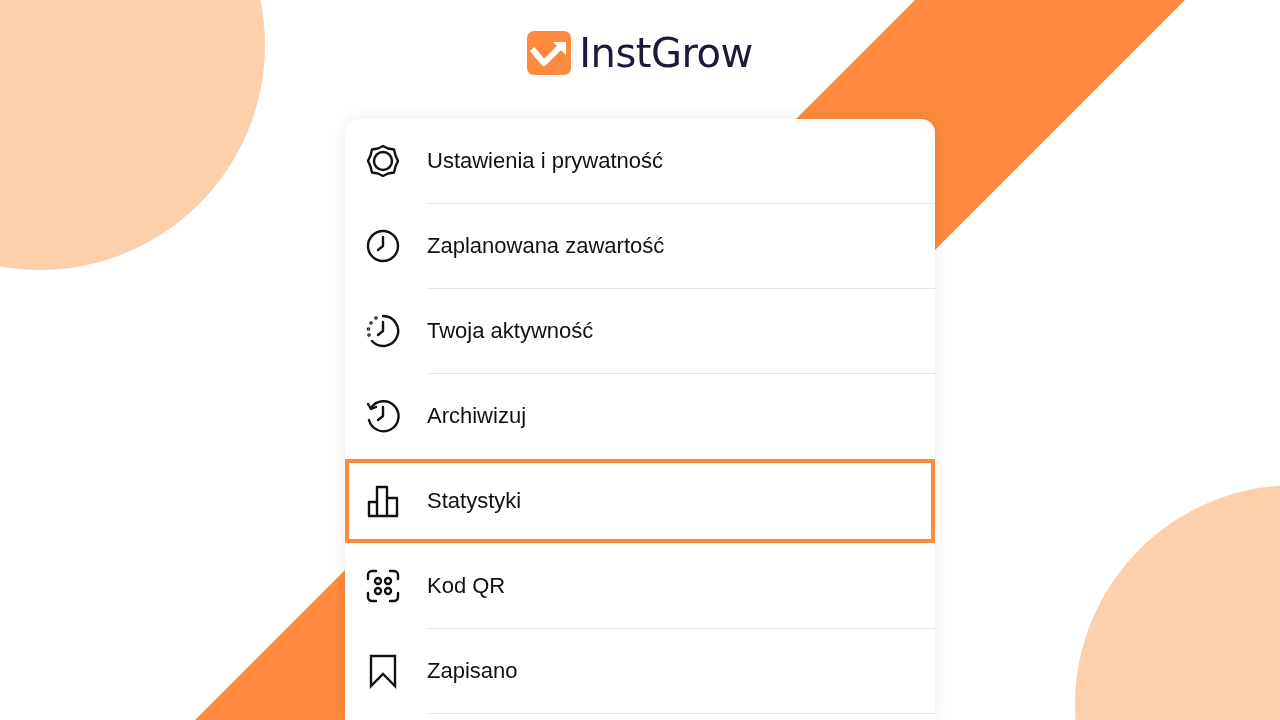 This screenshot has width=1280, height=720. What do you see at coordinates (640, 161) in the screenshot?
I see `menu-item: Ustawienia i prywatność` at bounding box center [640, 161].